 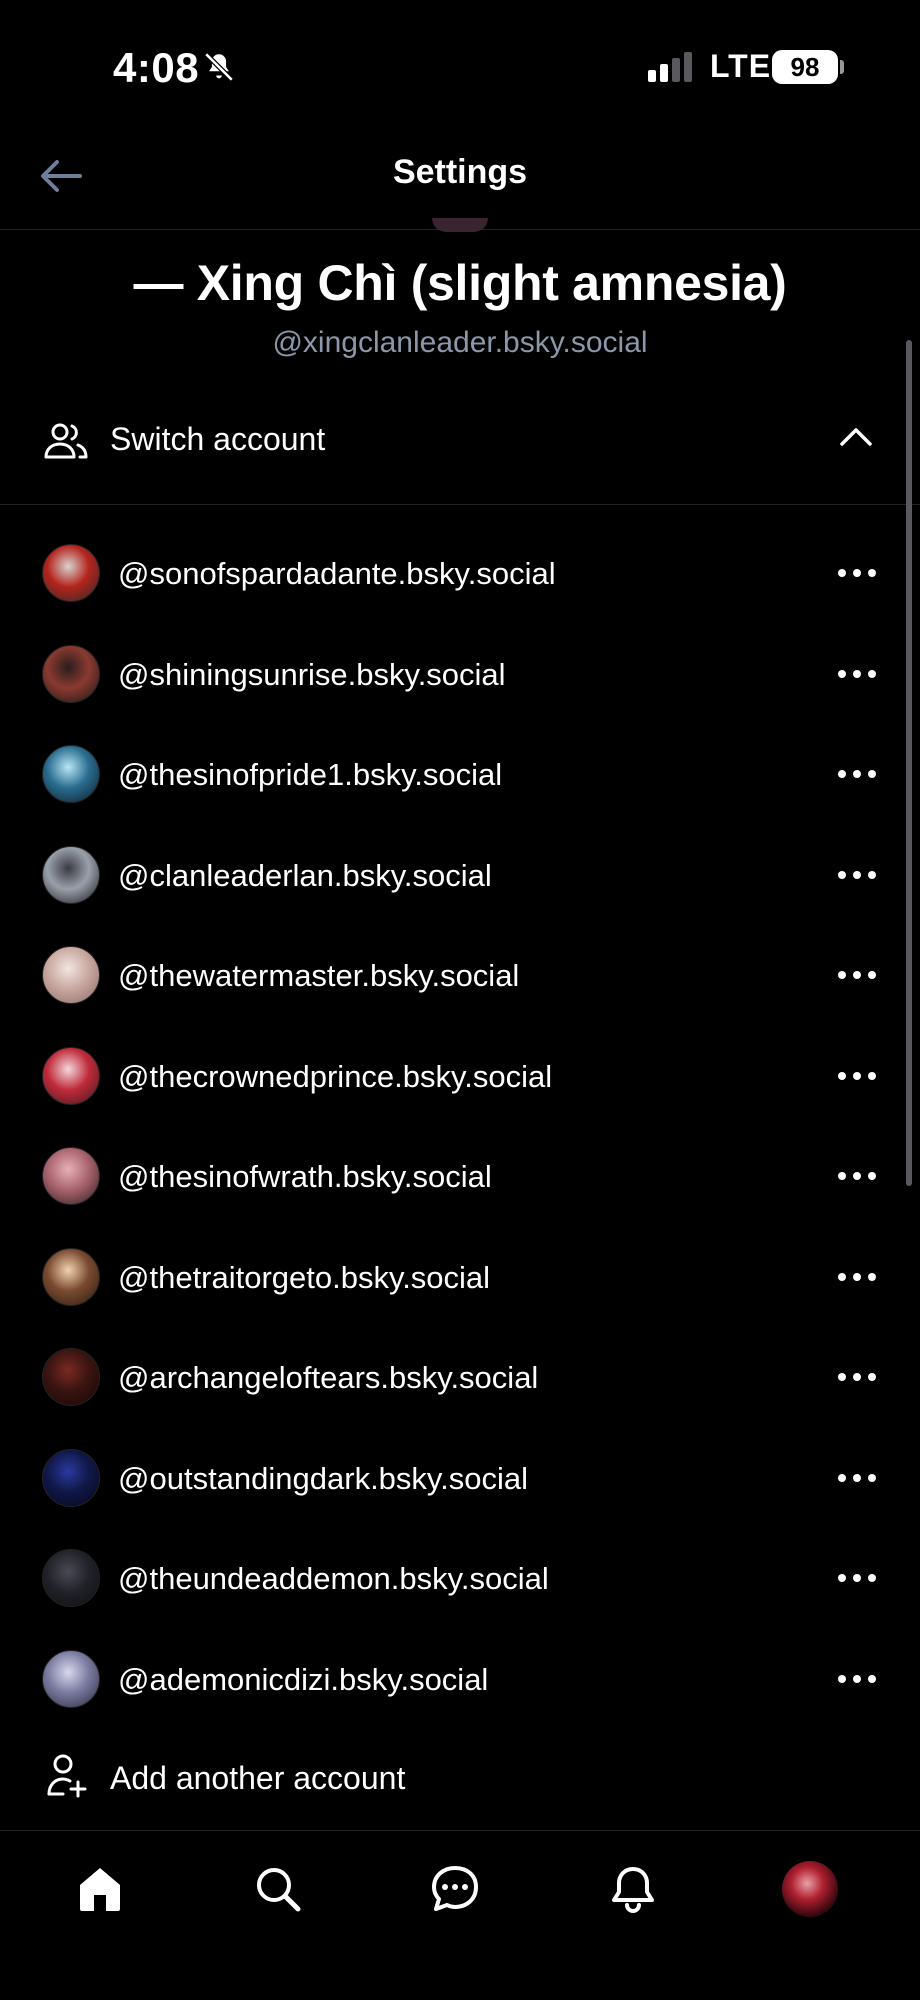 I want to click on user-plus-icon, so click(x=67, y=1776).